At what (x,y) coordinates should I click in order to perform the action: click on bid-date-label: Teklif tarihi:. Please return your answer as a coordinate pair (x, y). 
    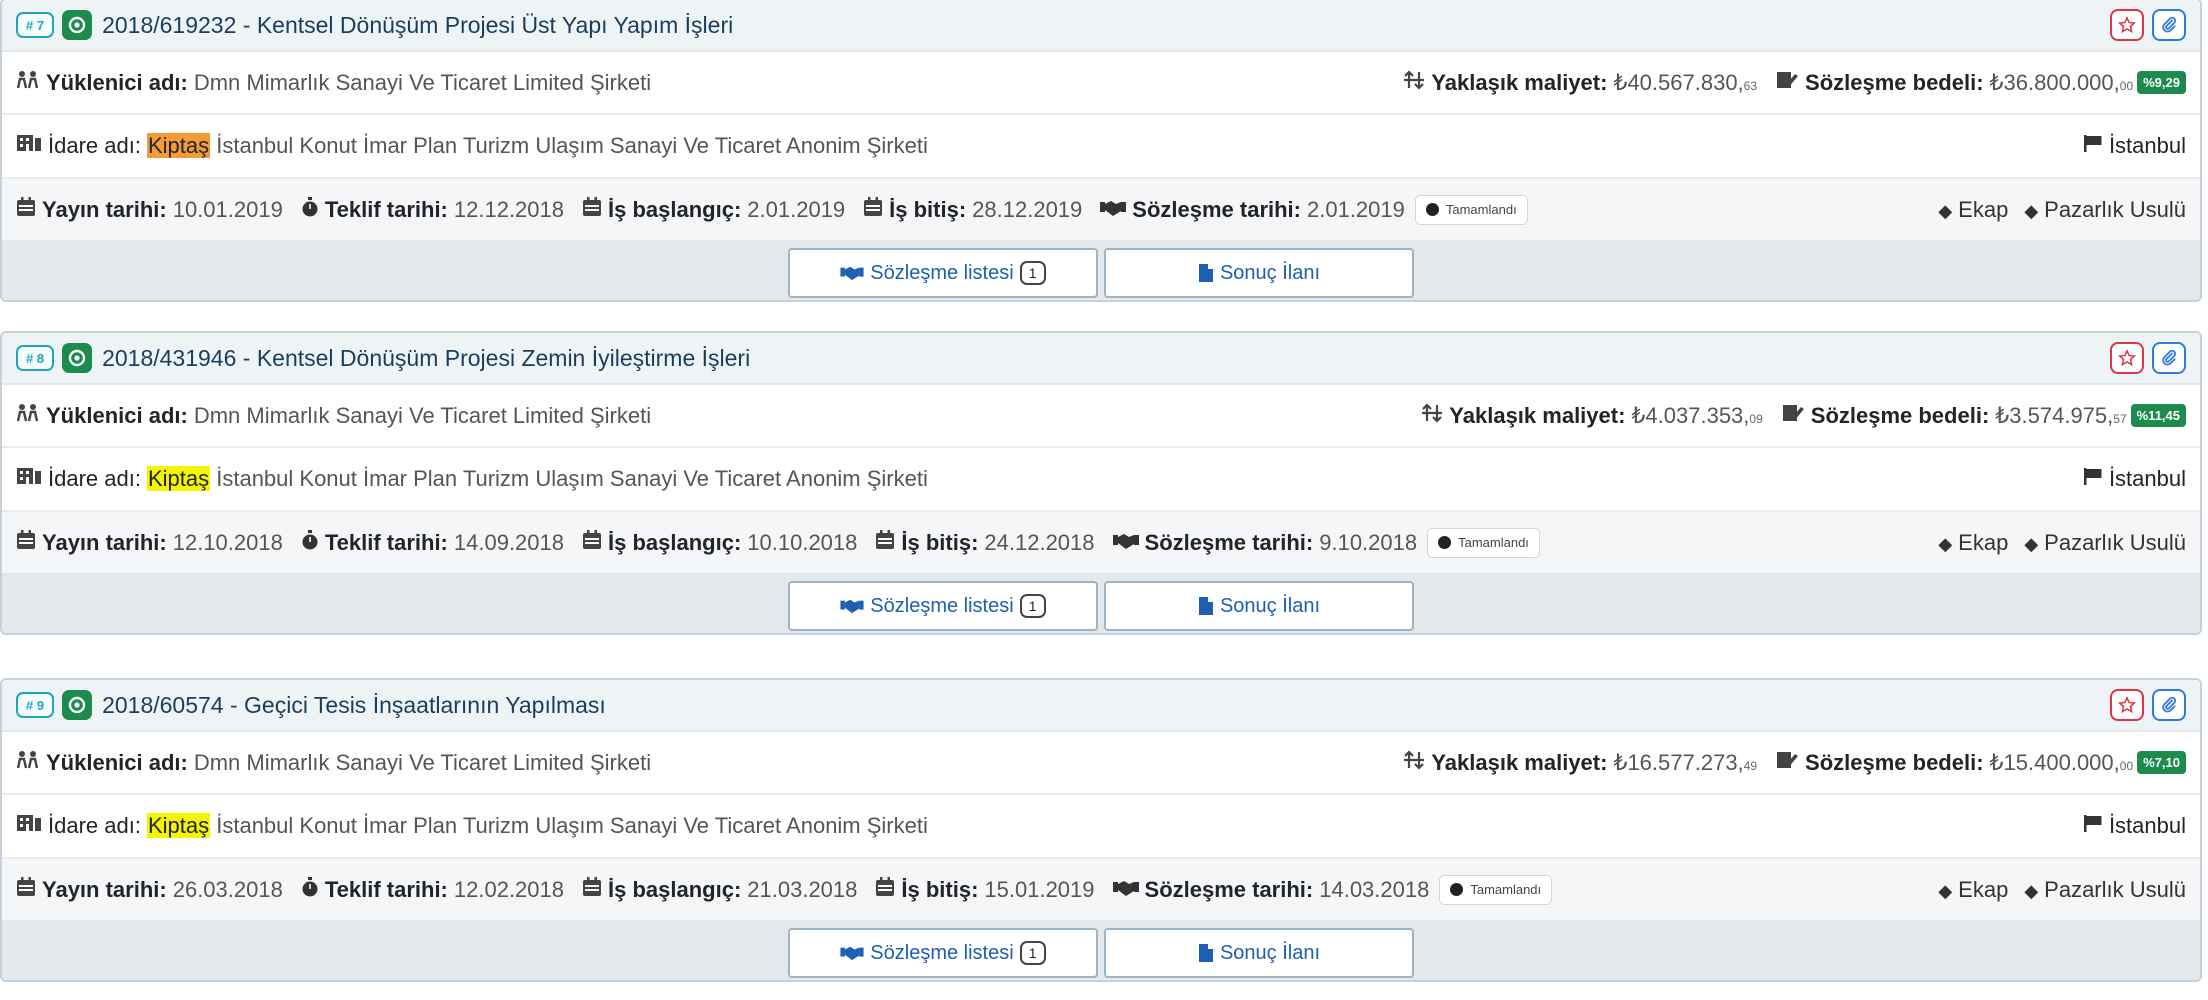
    Looking at the image, I should click on (386, 889).